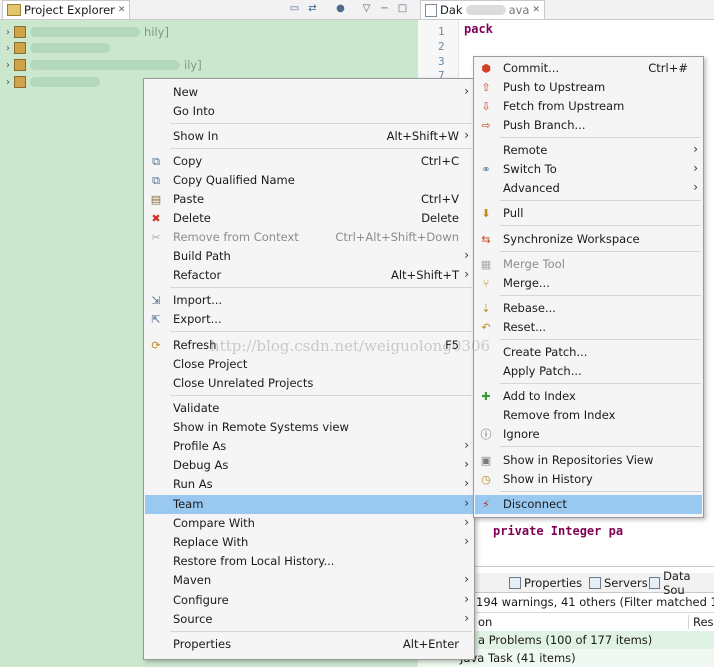 The width and height of the screenshot is (714, 667). What do you see at coordinates (424, 275) in the screenshot?
I see `menu-shortcut: Alt+Shift+T` at bounding box center [424, 275].